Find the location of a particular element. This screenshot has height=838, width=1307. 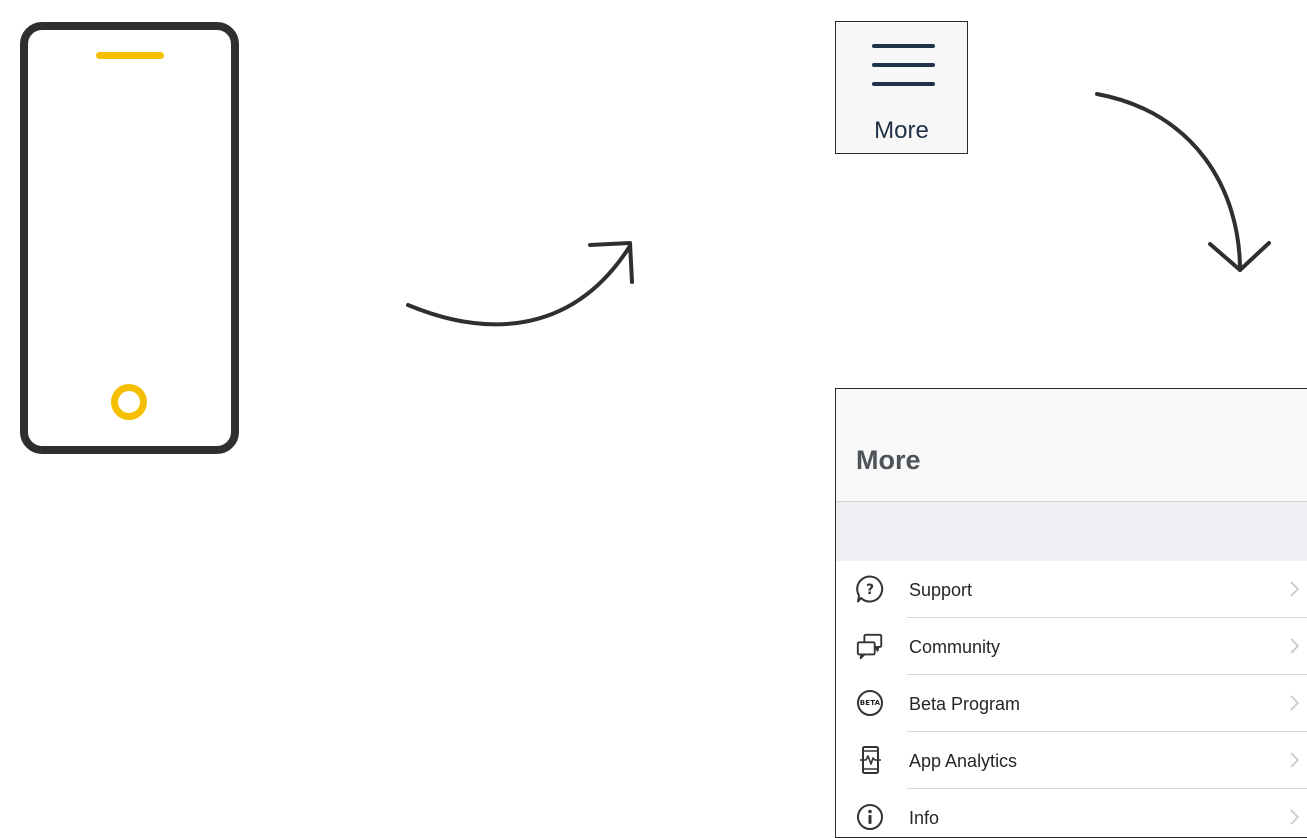

app-analytics-icon is located at coordinates (870, 760).